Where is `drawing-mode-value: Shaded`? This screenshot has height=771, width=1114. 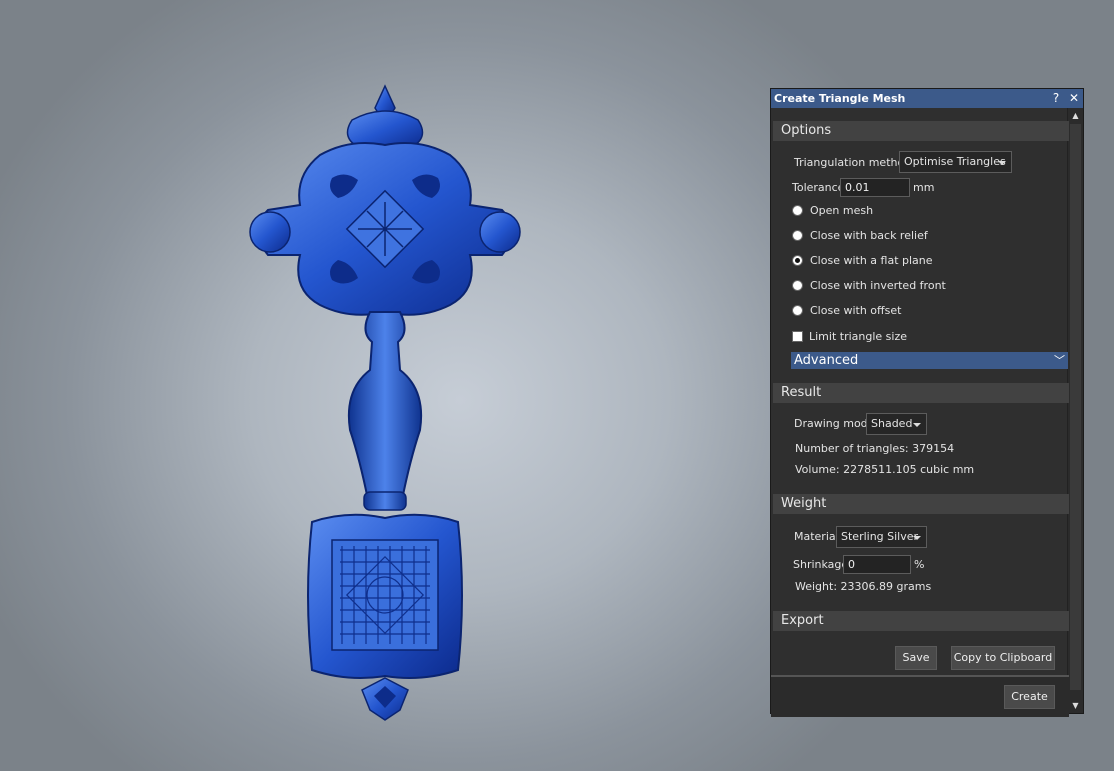
drawing-mode-value: Shaded is located at coordinates (892, 423).